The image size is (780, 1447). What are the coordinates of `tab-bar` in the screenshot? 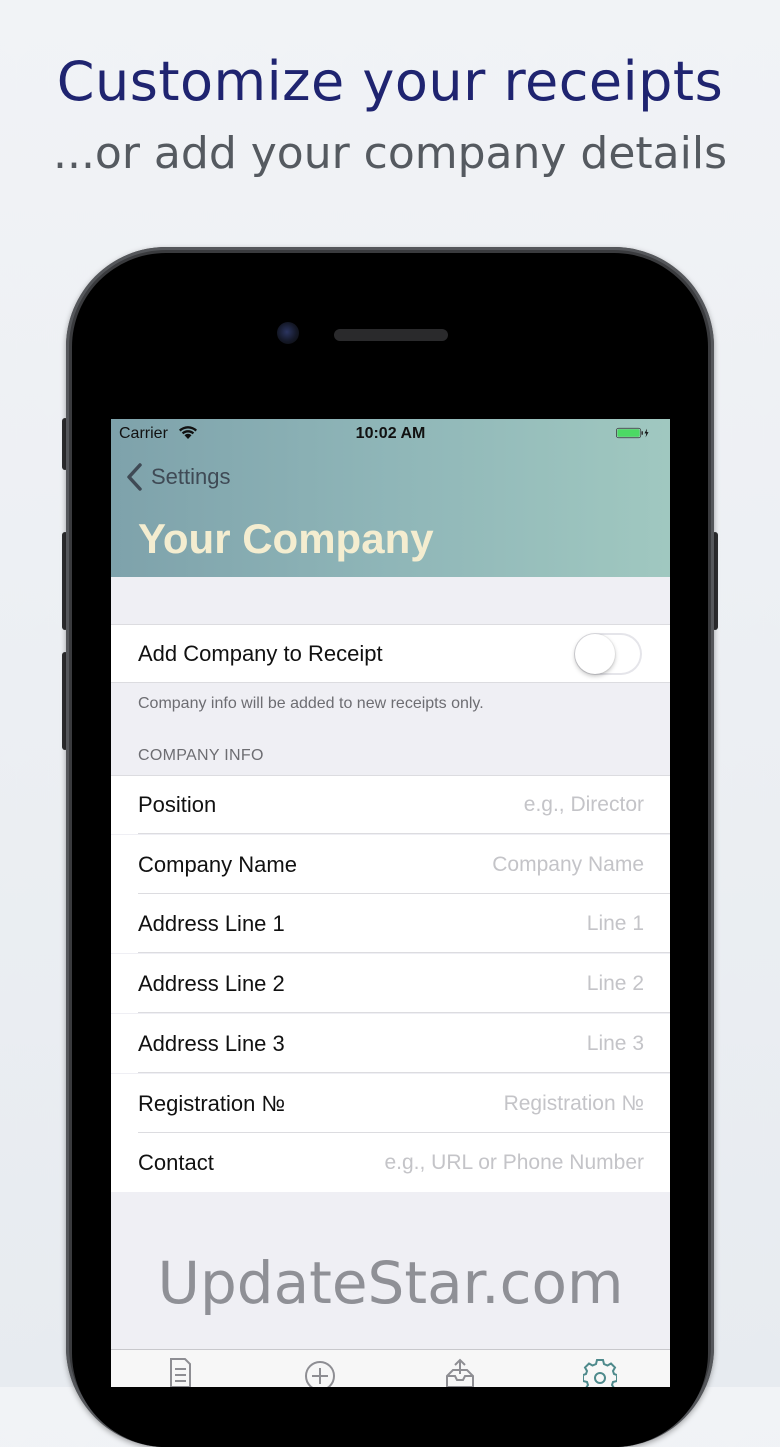 It's located at (390, 1368).